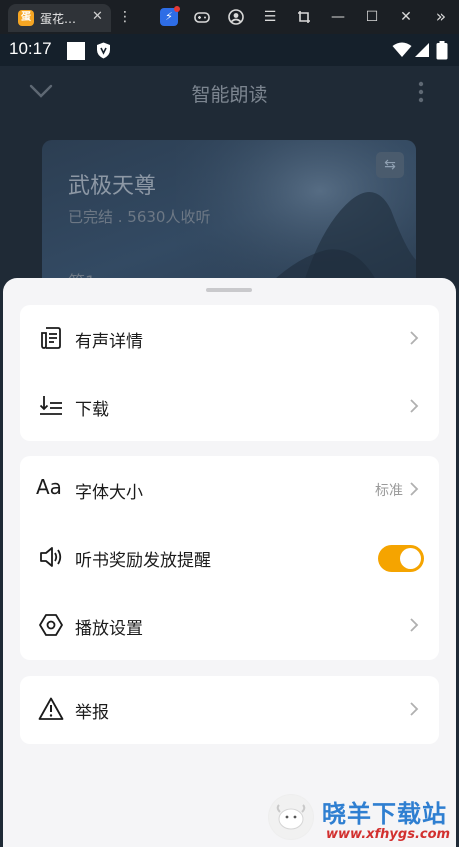 Image resolution: width=459 pixels, height=847 pixels. What do you see at coordinates (304, 17) in the screenshot?
I see `crop-icon` at bounding box center [304, 17].